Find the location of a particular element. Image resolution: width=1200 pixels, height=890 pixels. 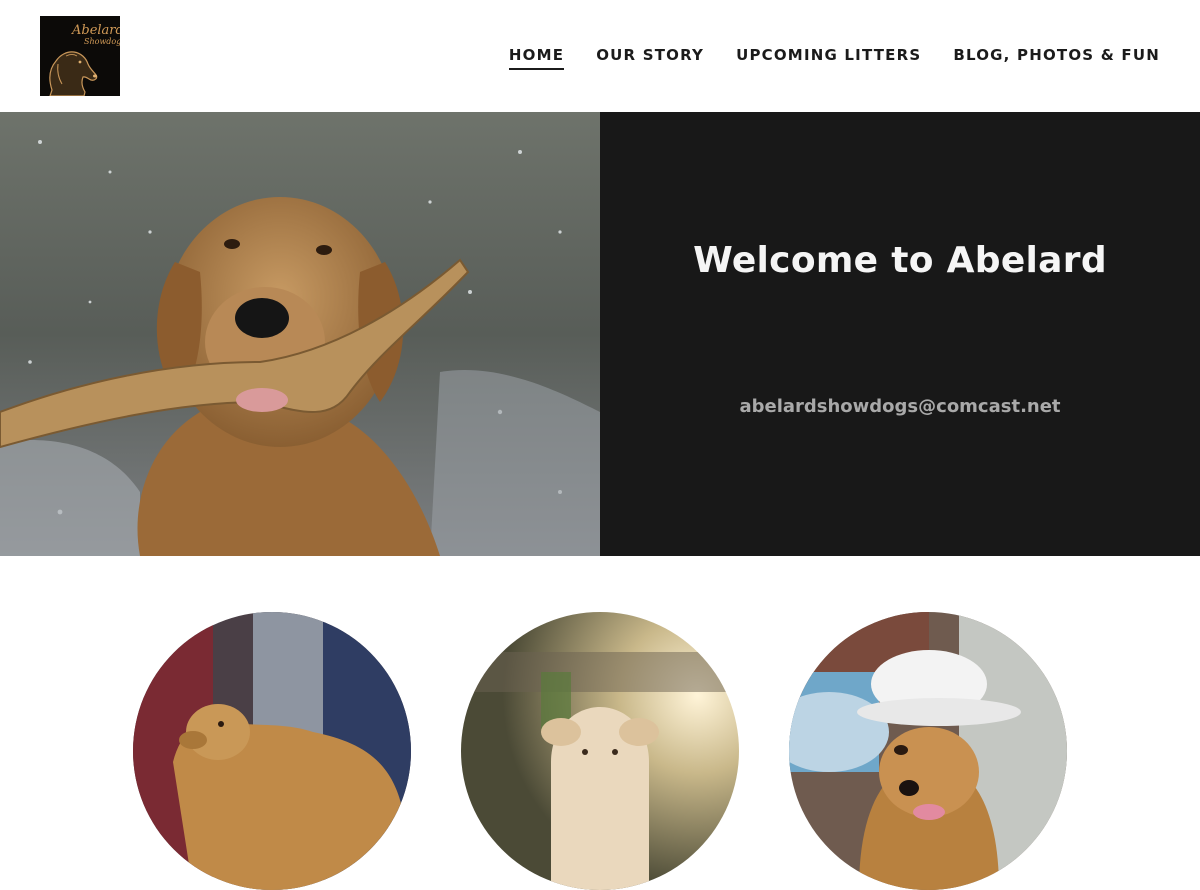

site-logo: Abelard Showdogs is located at coordinates (80, 56).